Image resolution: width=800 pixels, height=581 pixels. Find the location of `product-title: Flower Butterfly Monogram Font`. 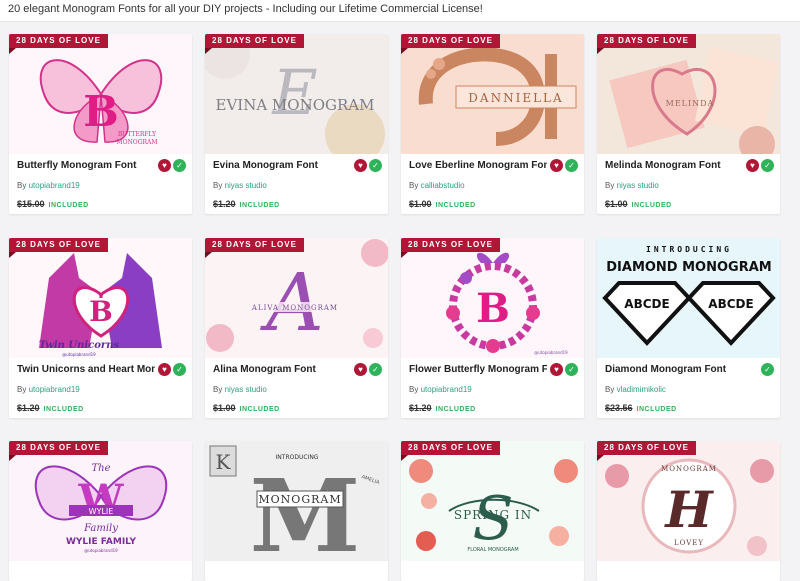

product-title: Flower Butterfly Monogram Font is located at coordinates (478, 371).